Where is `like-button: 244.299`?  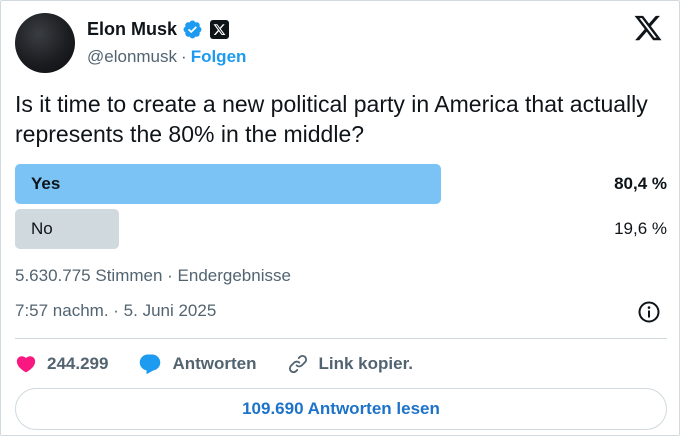 like-button: 244.299 is located at coordinates (61, 364).